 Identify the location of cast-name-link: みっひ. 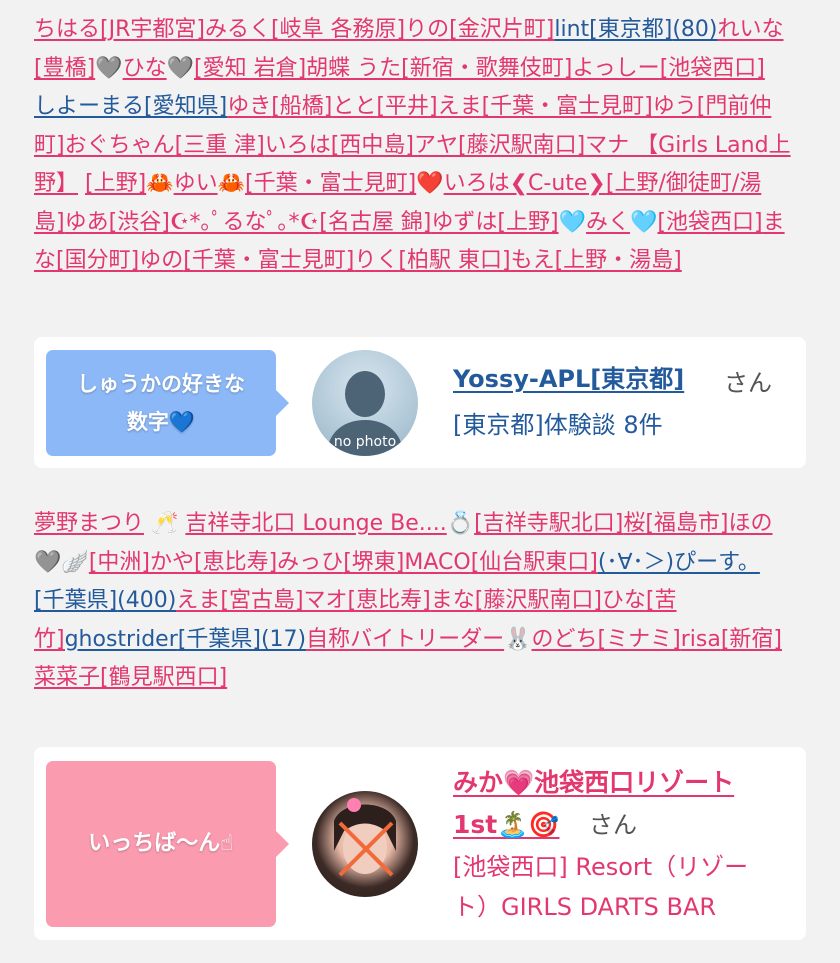
(310, 562).